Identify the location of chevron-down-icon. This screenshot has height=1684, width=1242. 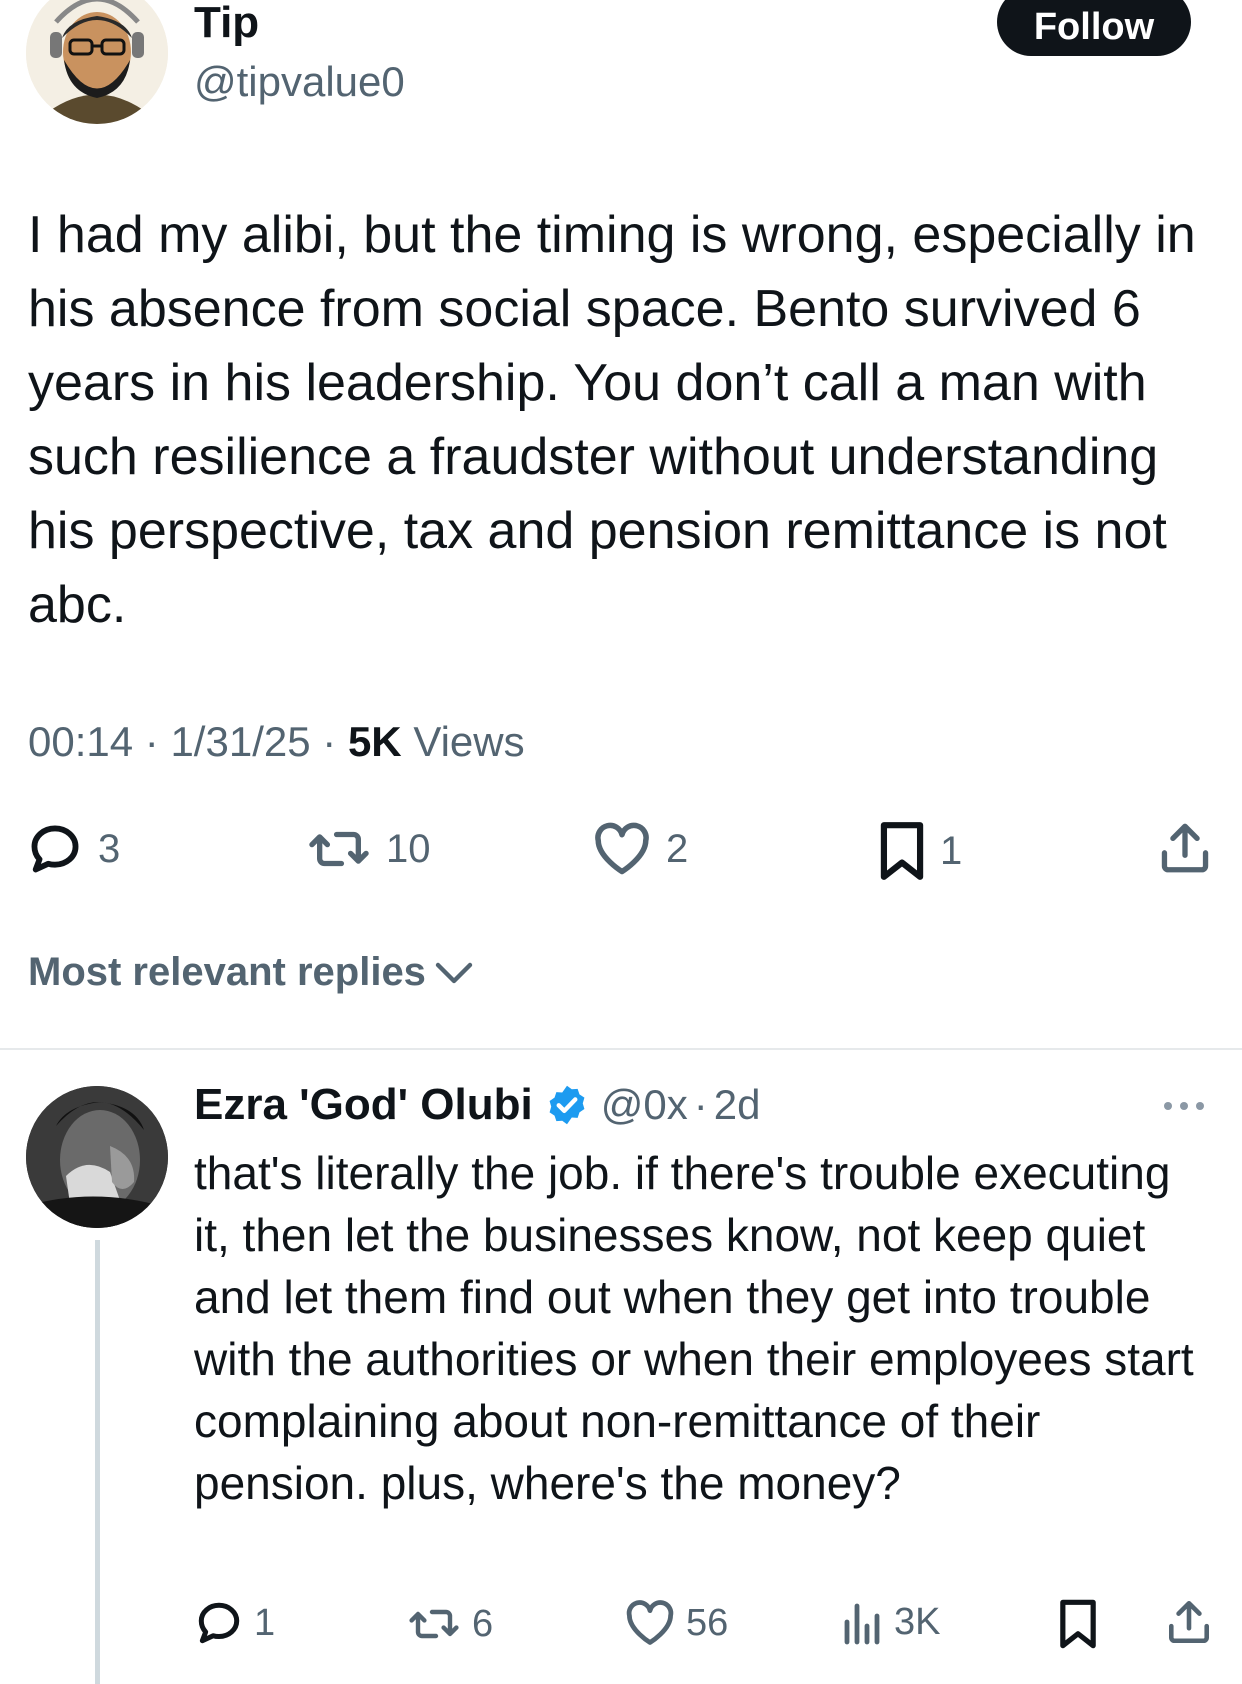
(454, 972).